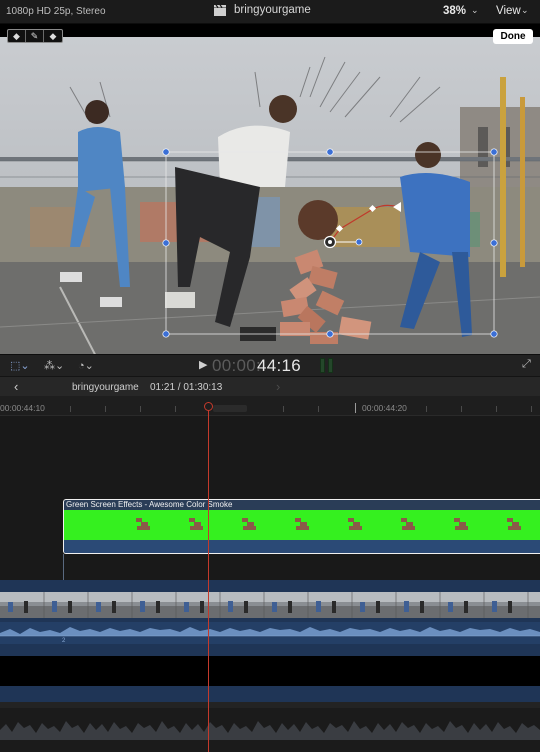 The width and height of the screenshot is (540, 752). Describe the element at coordinates (270, 633) in the screenshot. I see `audio-waveform: 2` at that location.